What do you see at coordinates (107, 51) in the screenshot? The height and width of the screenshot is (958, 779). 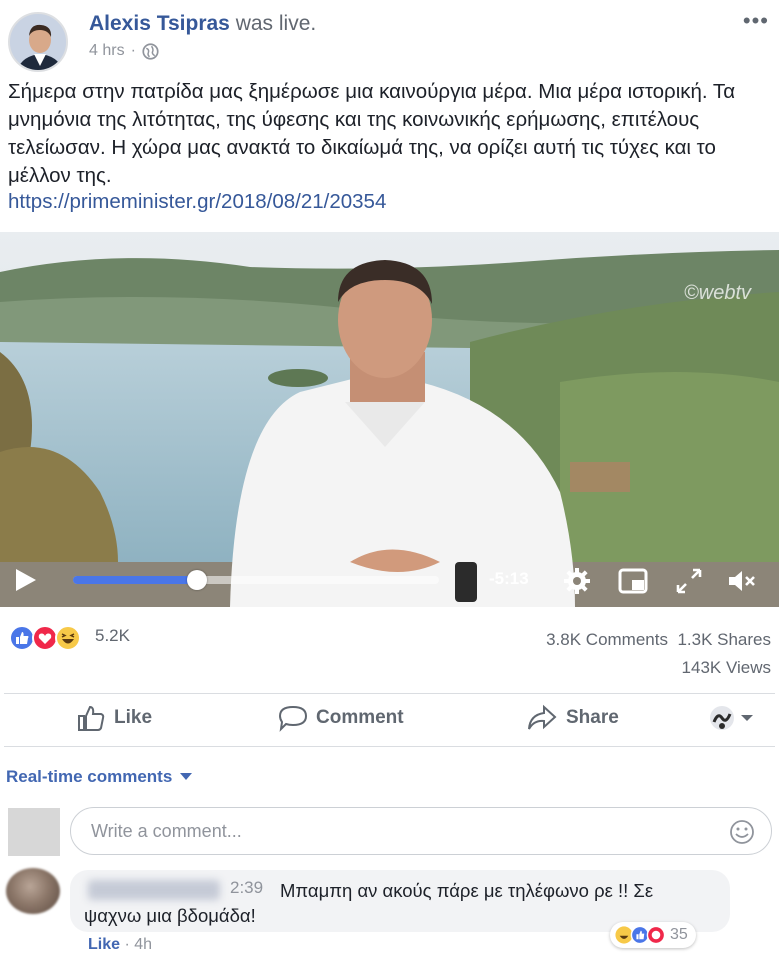 I see `post-time: 4 hrs` at bounding box center [107, 51].